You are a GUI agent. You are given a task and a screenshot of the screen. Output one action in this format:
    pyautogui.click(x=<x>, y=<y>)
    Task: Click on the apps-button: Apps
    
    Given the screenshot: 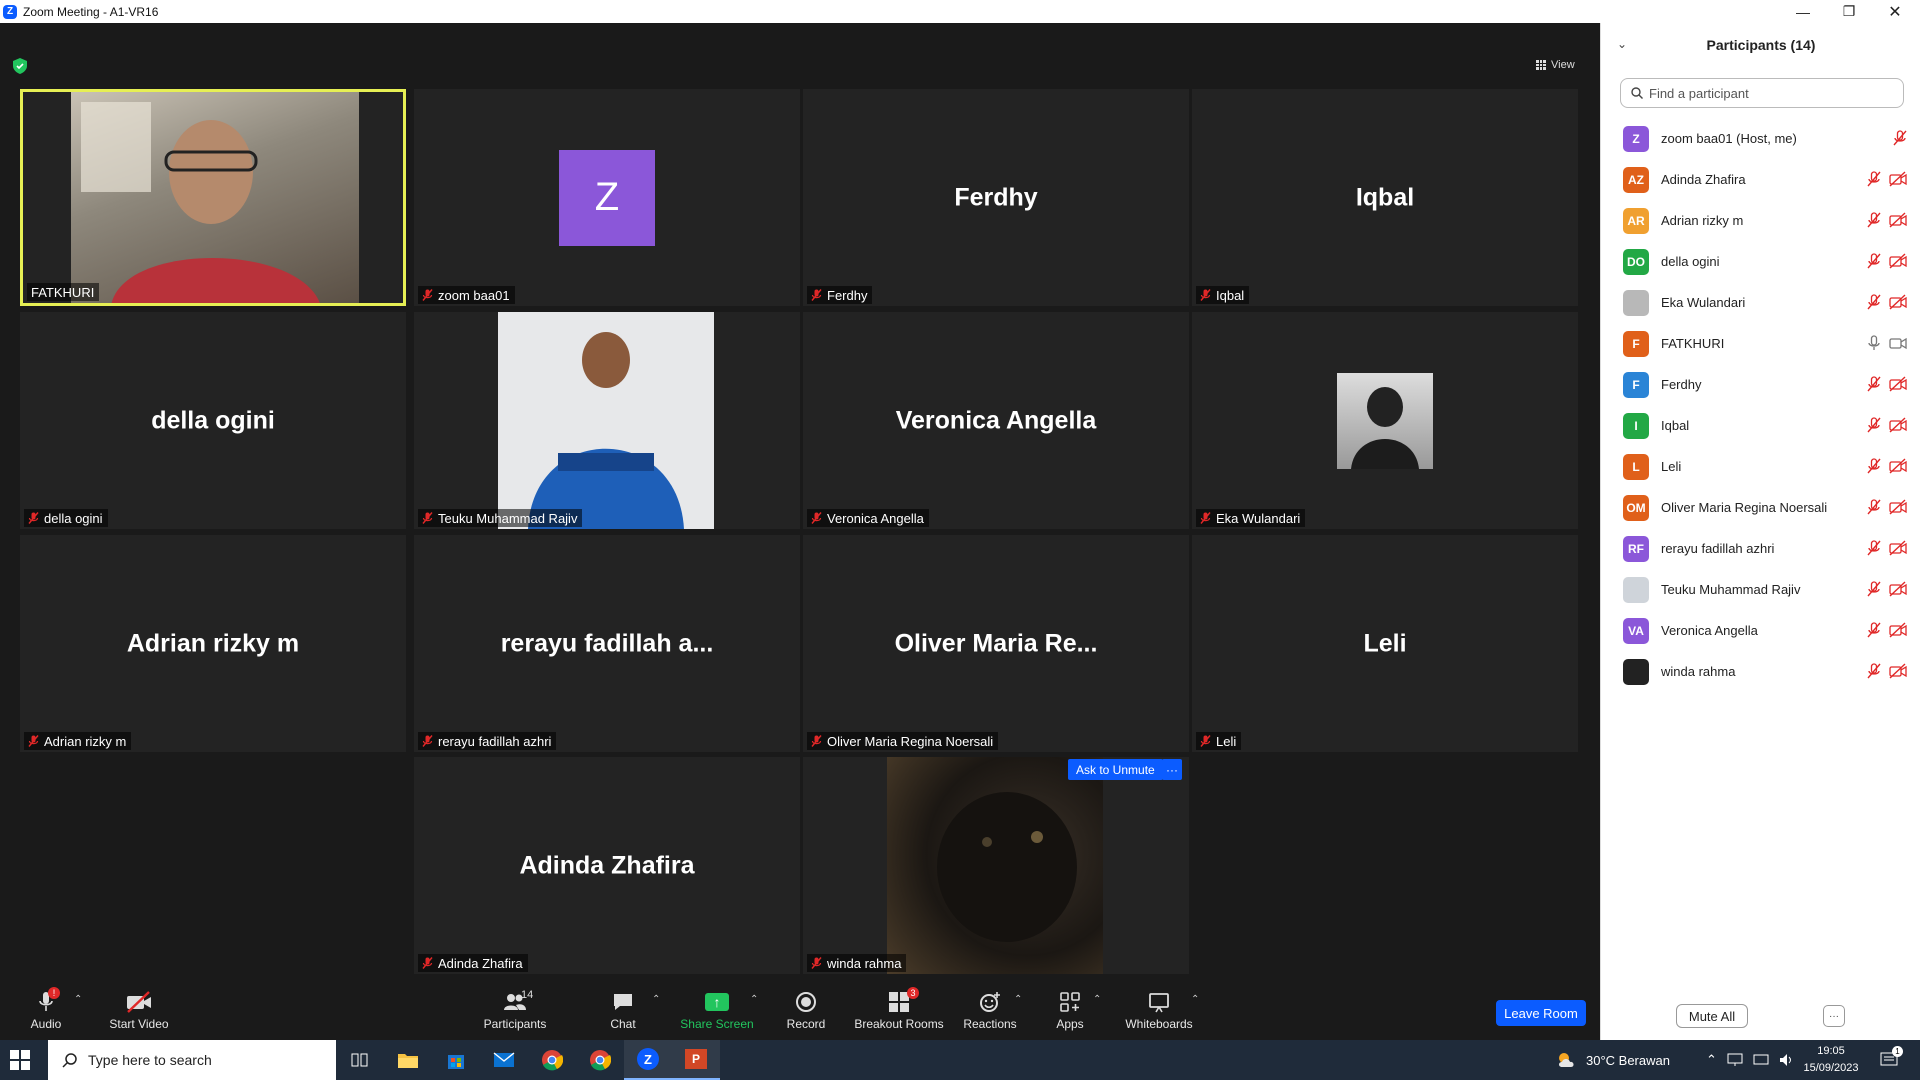 What is the action you would take?
    pyautogui.click(x=1070, y=1010)
    